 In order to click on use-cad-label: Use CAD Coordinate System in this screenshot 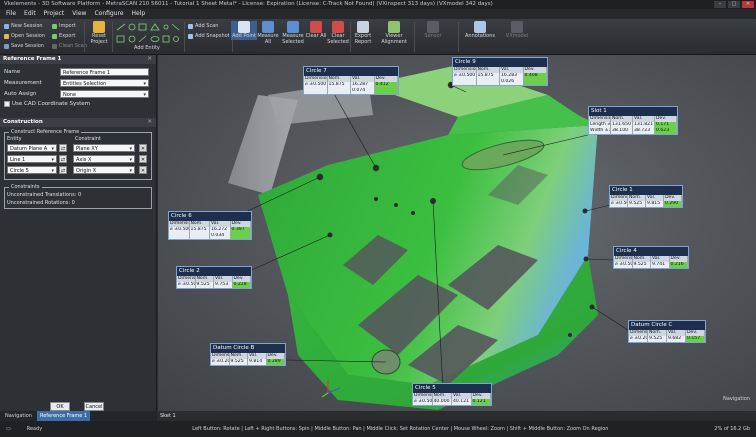, I will do `click(51, 104)`.